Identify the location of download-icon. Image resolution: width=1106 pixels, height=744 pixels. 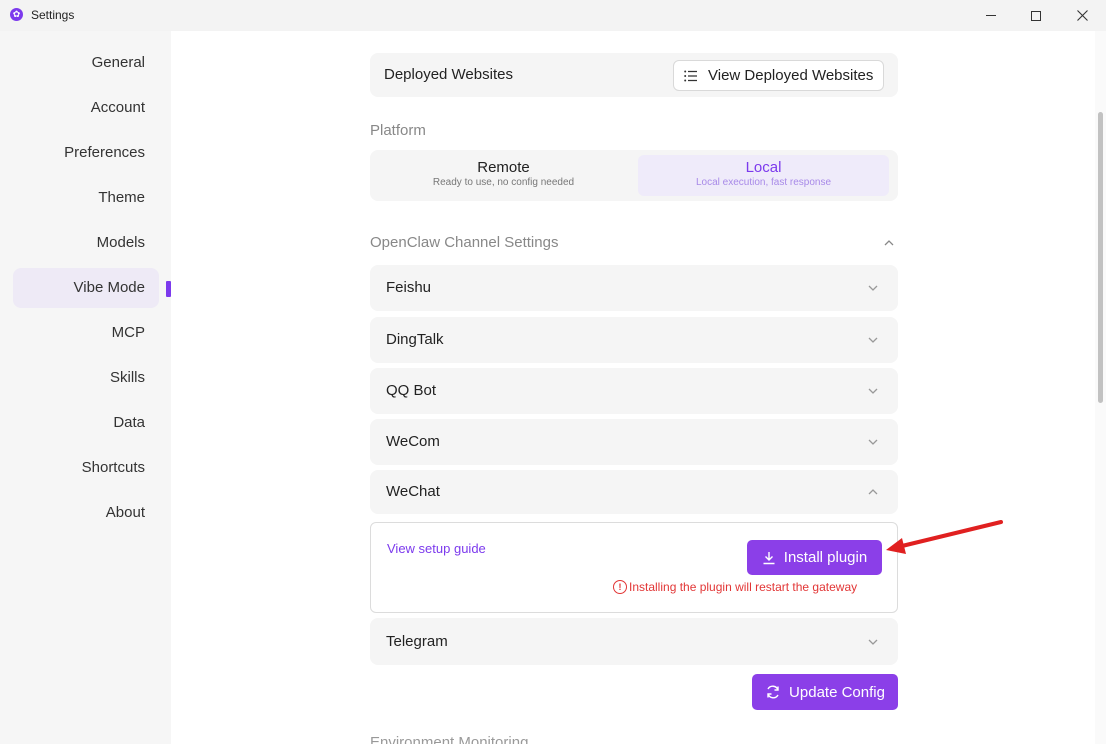
(769, 557).